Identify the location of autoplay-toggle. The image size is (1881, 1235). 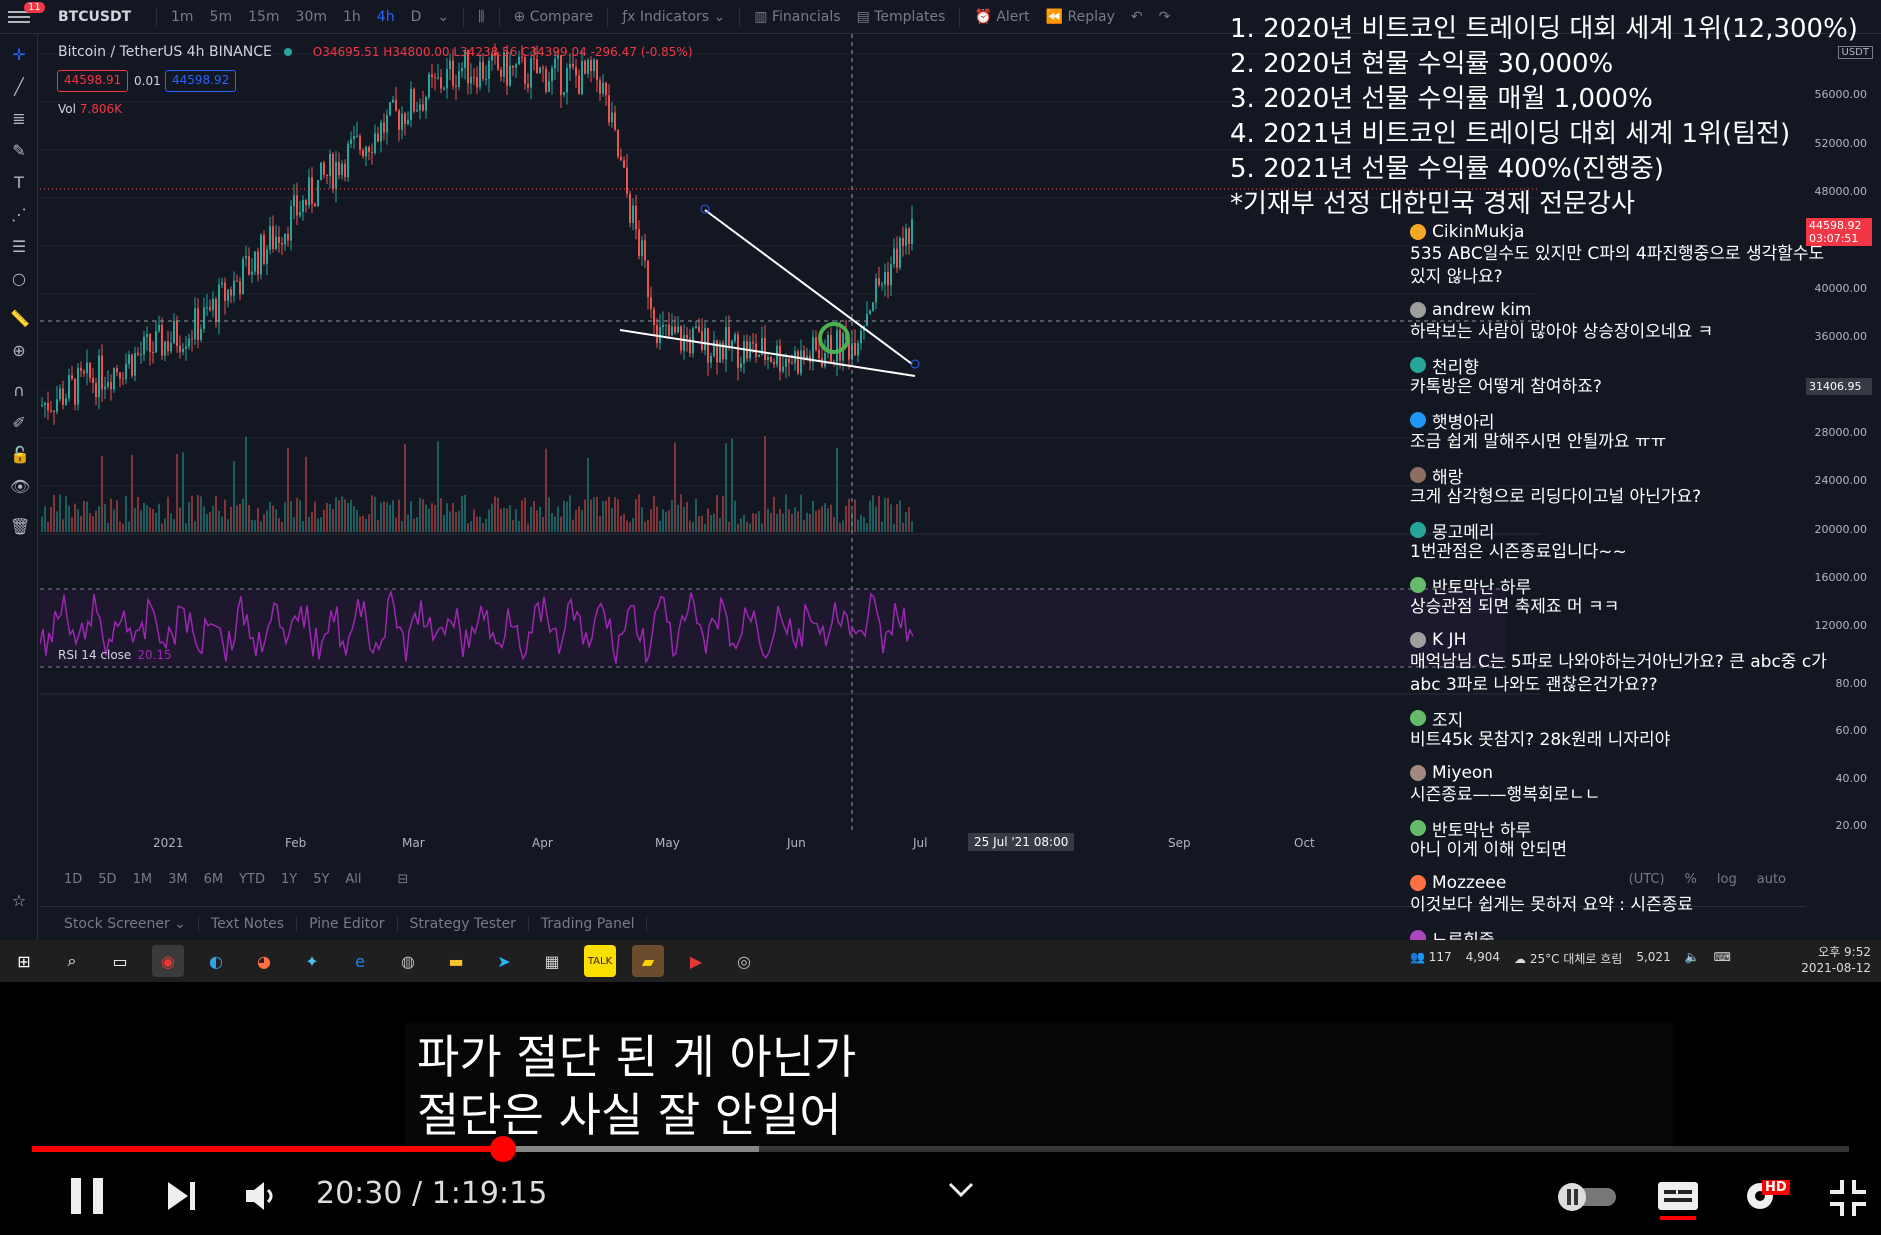
(1587, 1196).